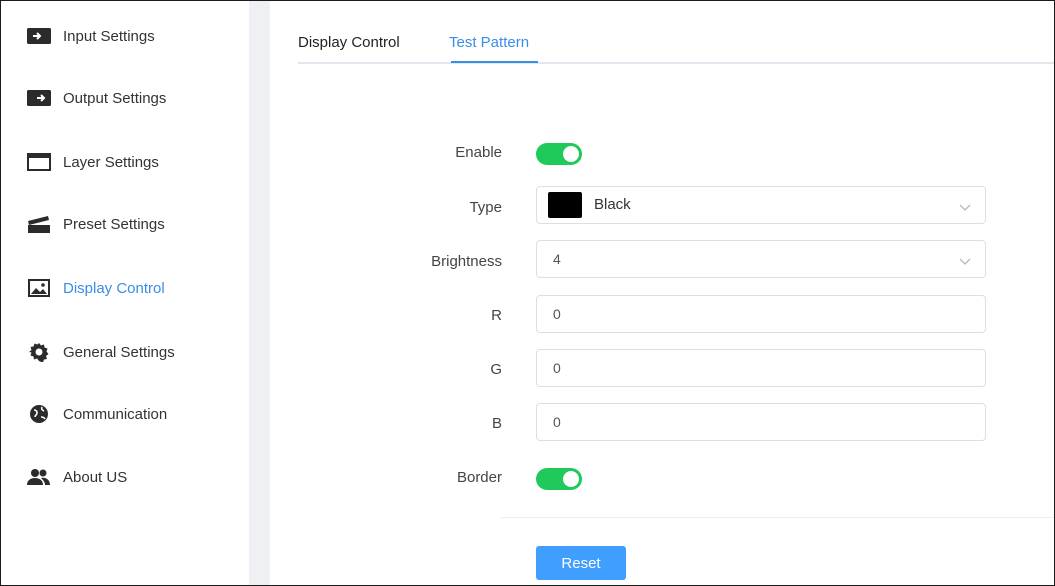  What do you see at coordinates (559, 479) in the screenshot?
I see `border-toggle` at bounding box center [559, 479].